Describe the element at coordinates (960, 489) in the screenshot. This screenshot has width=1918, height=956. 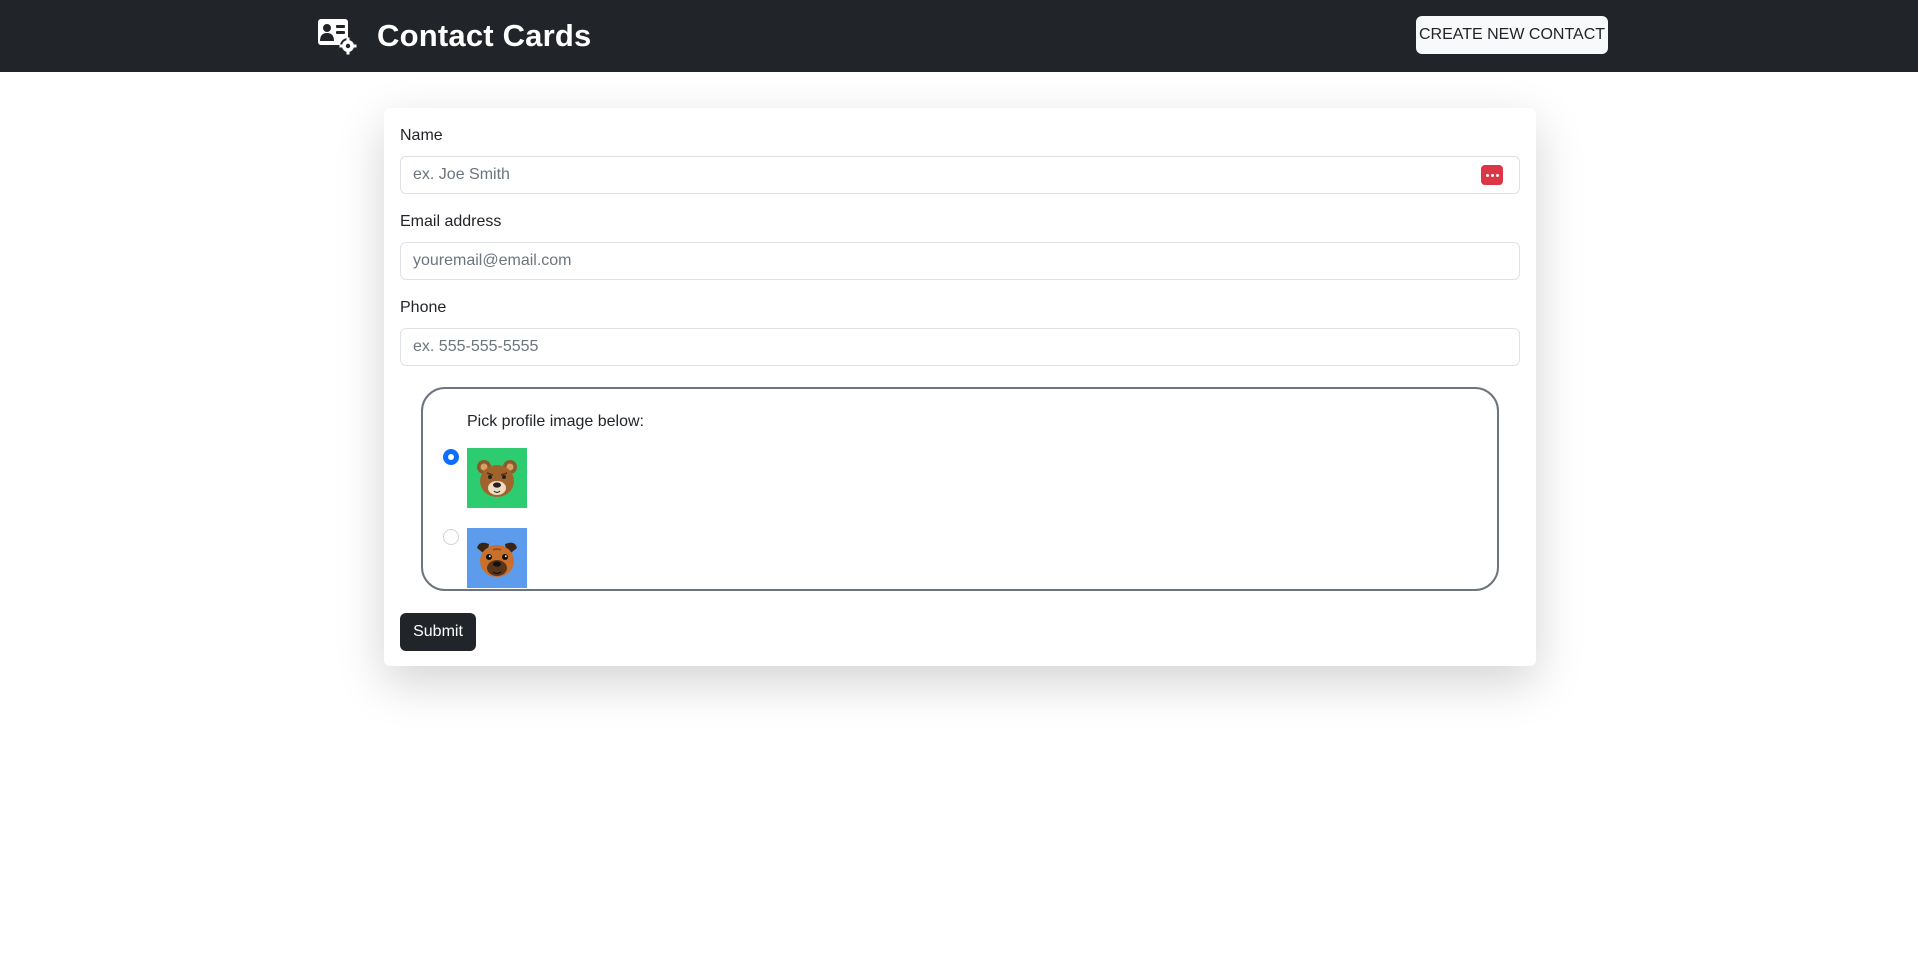
I see `profile-image-picker: Pick profile image below:` at that location.